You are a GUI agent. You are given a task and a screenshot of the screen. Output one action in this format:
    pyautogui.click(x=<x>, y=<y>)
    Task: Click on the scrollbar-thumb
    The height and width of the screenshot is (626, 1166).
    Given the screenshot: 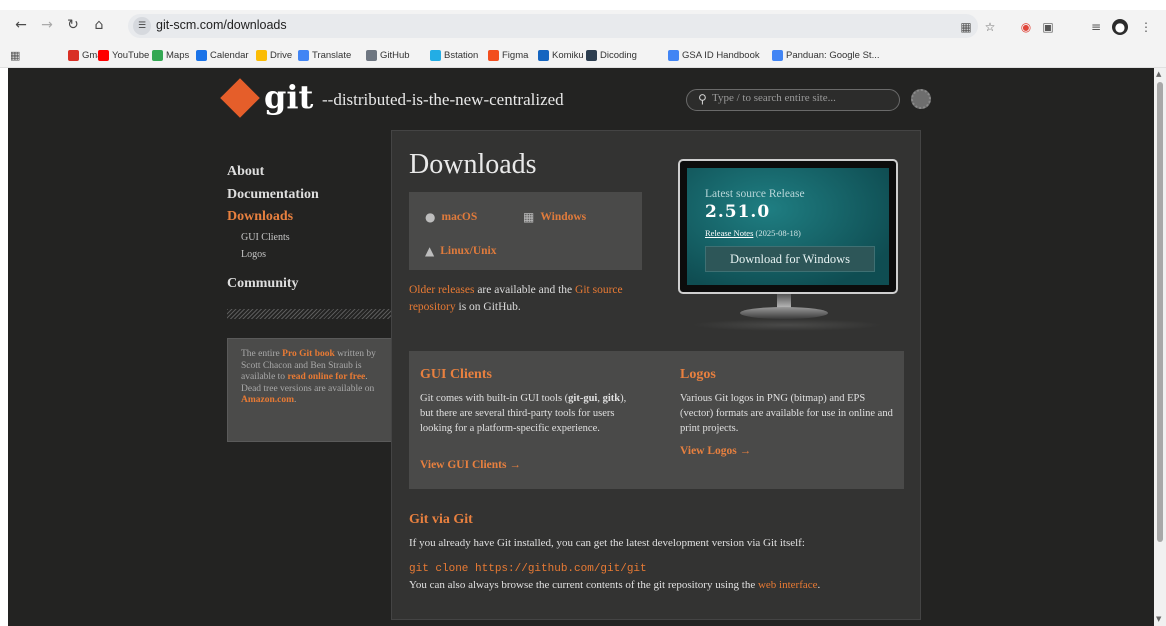 What is the action you would take?
    pyautogui.click(x=1160, y=312)
    